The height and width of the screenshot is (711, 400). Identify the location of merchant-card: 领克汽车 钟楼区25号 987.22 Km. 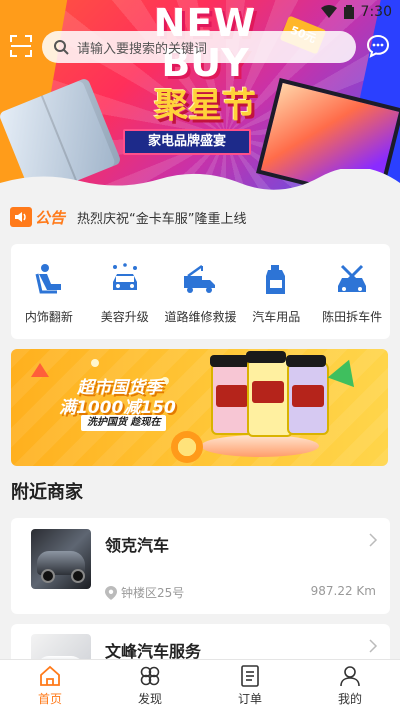
(200, 566).